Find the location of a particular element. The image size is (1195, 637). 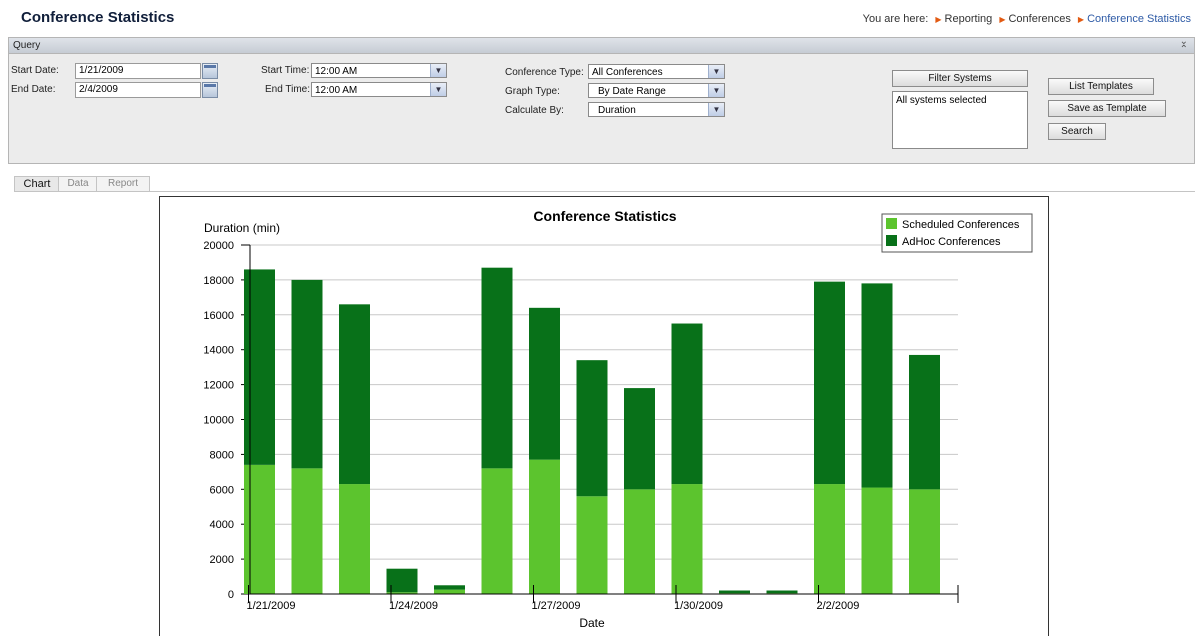

end-date-field: 2/4/2009 is located at coordinates (138, 90).